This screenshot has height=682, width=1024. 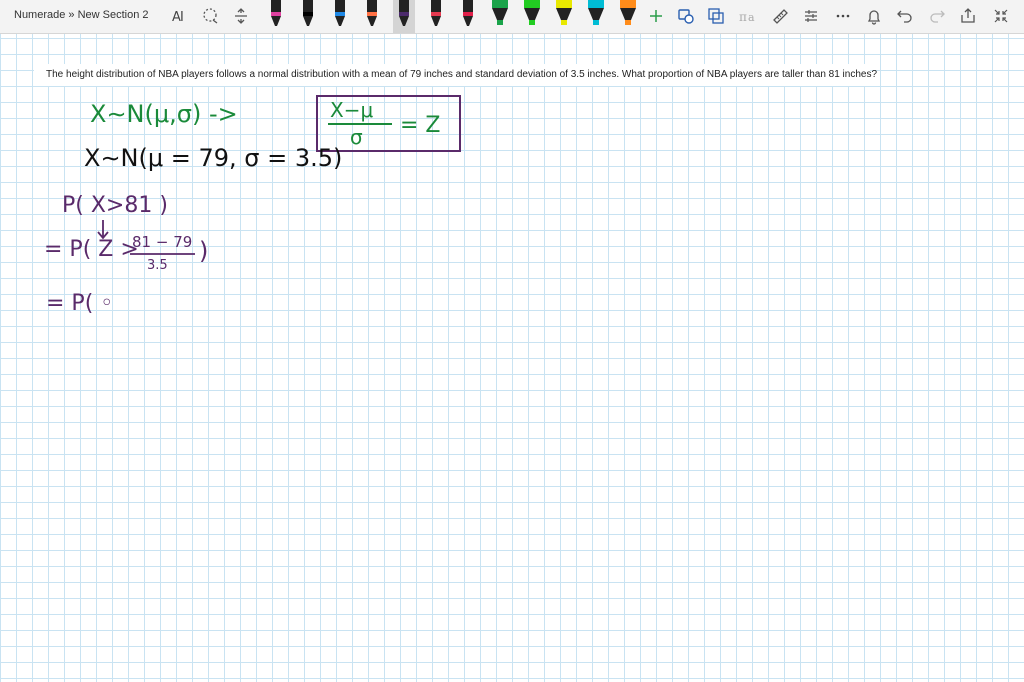 I want to click on boxed-rhs: = Z, so click(x=420, y=125).